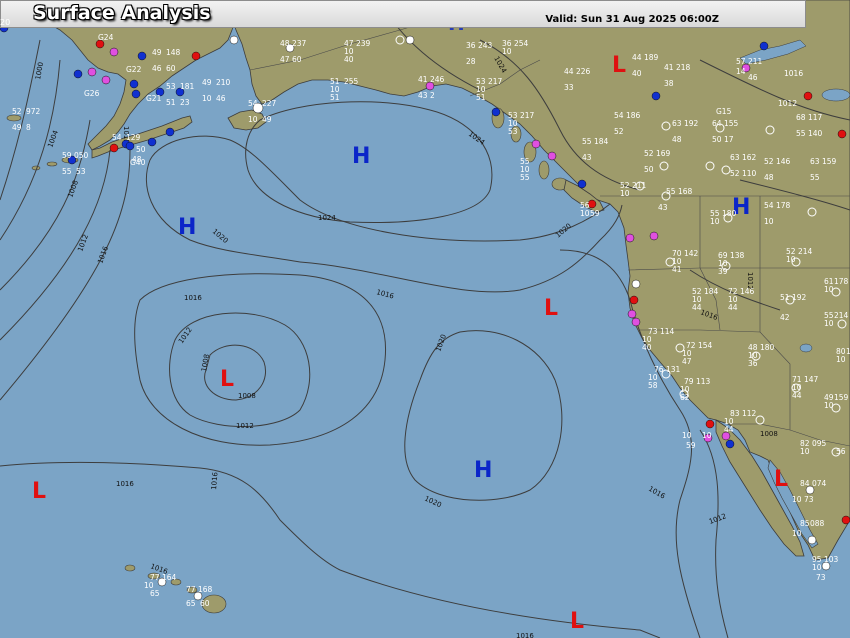 Image resolution: width=850 pixels, height=638 pixels. Describe the element at coordinates (299, 43) in the screenshot. I see `svg-text: 237` at that location.